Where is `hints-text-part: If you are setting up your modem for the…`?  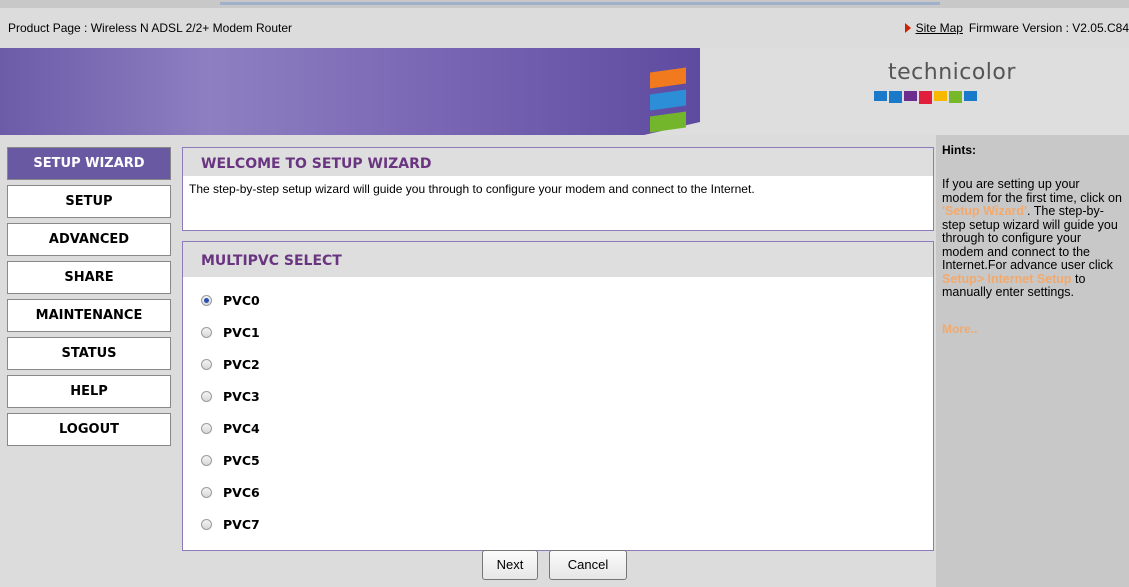 hints-text-part: If you are setting up your modem for the… is located at coordinates (1032, 191).